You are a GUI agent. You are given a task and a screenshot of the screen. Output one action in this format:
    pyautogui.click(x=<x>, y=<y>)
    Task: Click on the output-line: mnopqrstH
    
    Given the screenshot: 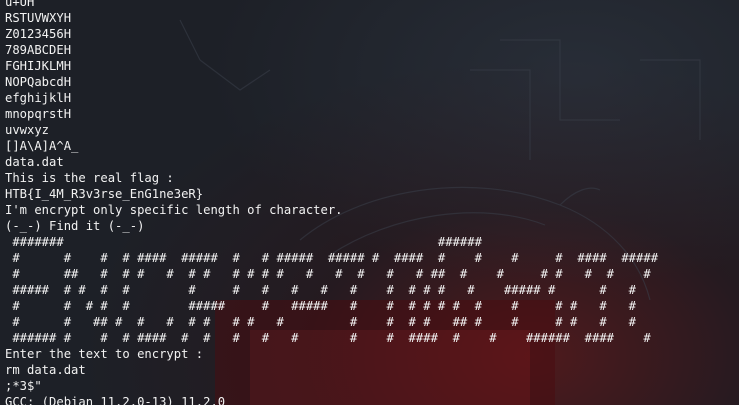 What is the action you would take?
    pyautogui.click(x=38, y=114)
    